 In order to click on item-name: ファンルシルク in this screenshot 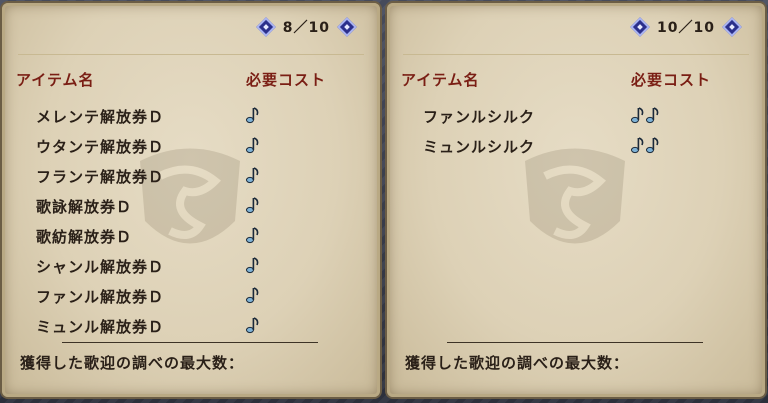, I will do `click(479, 117)`.